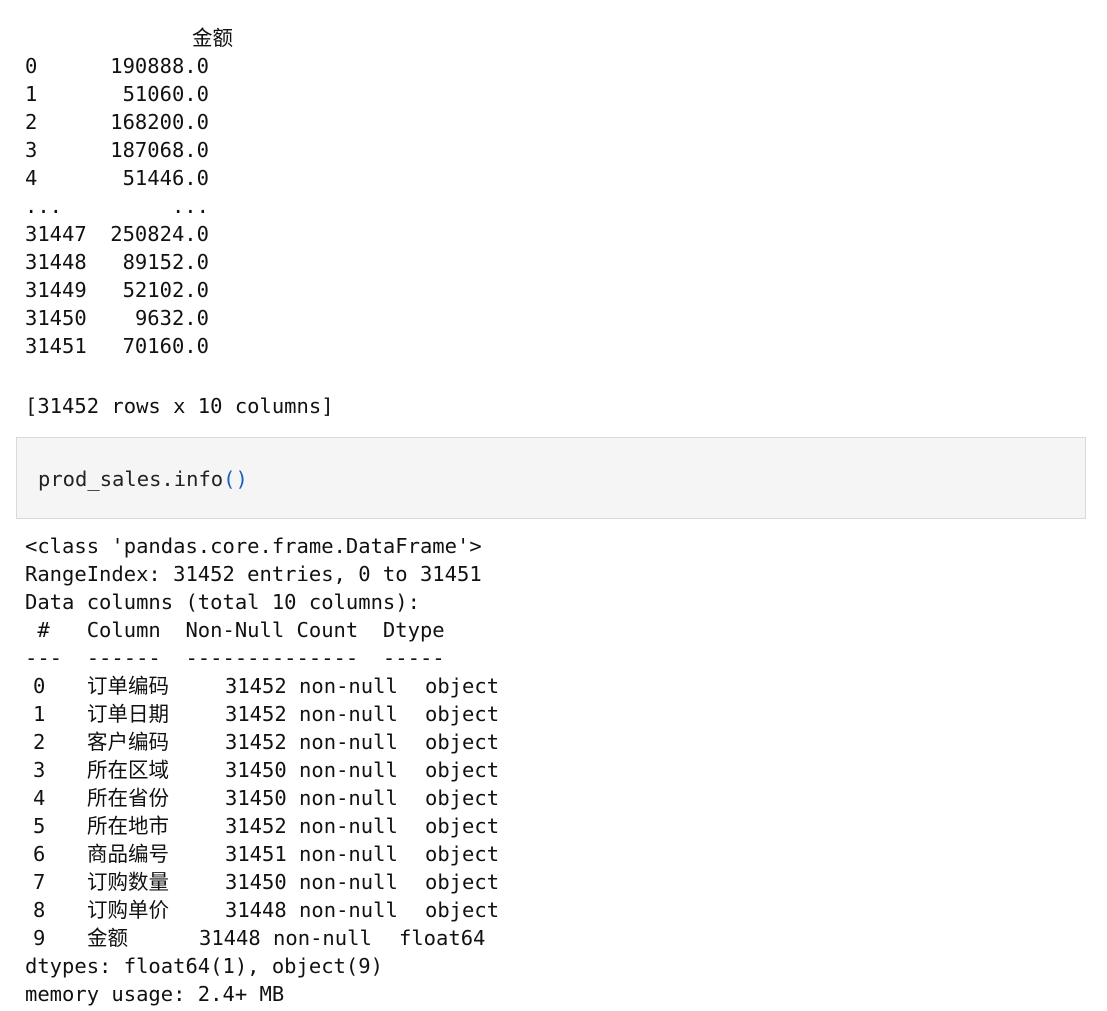  I want to click on info-column-row: 1 订单日期 31452 non-null object, so click(262, 714).